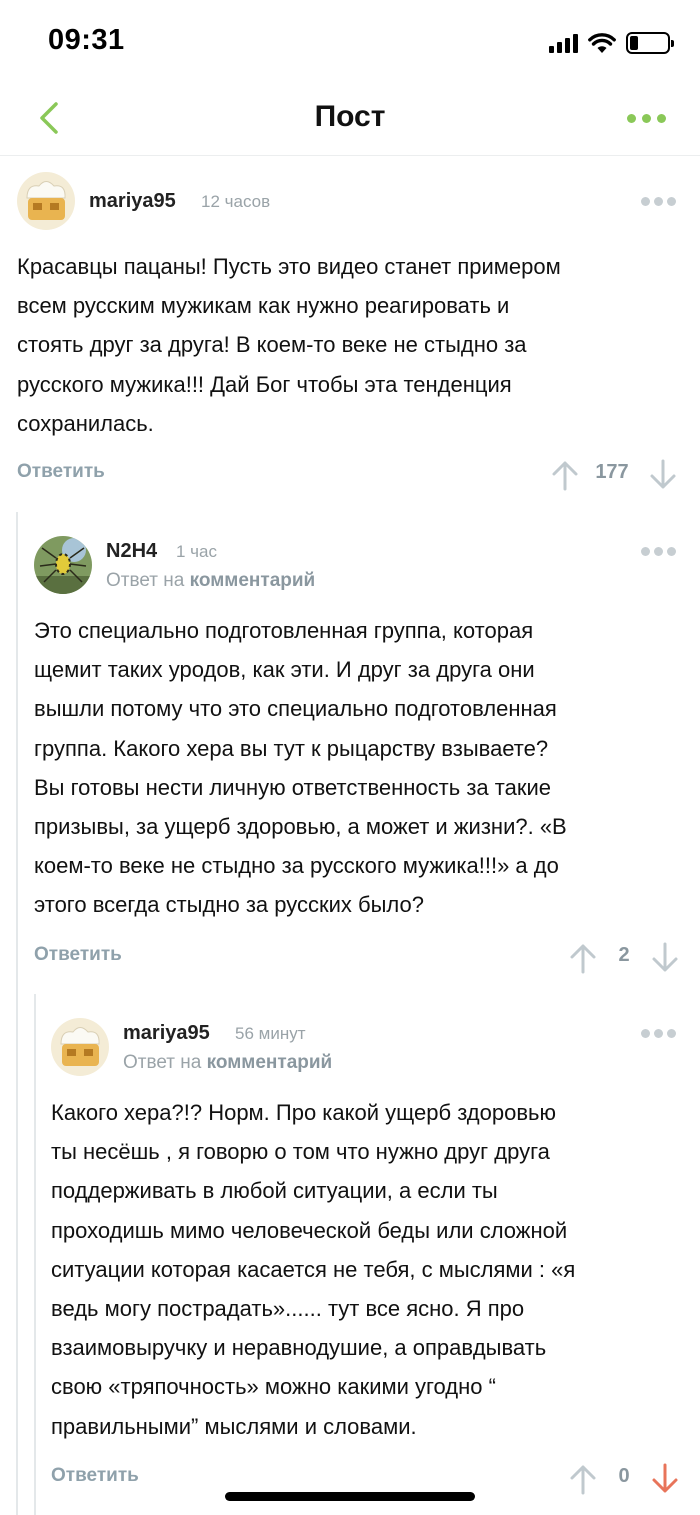 The height and width of the screenshot is (1515, 700). Describe the element at coordinates (350, 43) in the screenshot. I see `status-bar: 09:31` at that location.